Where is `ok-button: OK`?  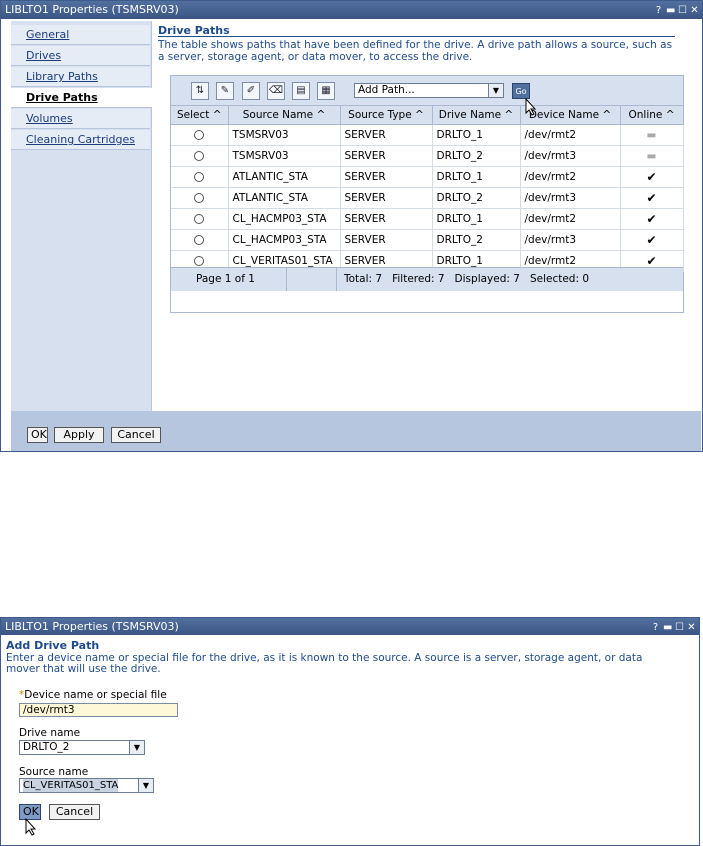 ok-button: OK is located at coordinates (37, 435).